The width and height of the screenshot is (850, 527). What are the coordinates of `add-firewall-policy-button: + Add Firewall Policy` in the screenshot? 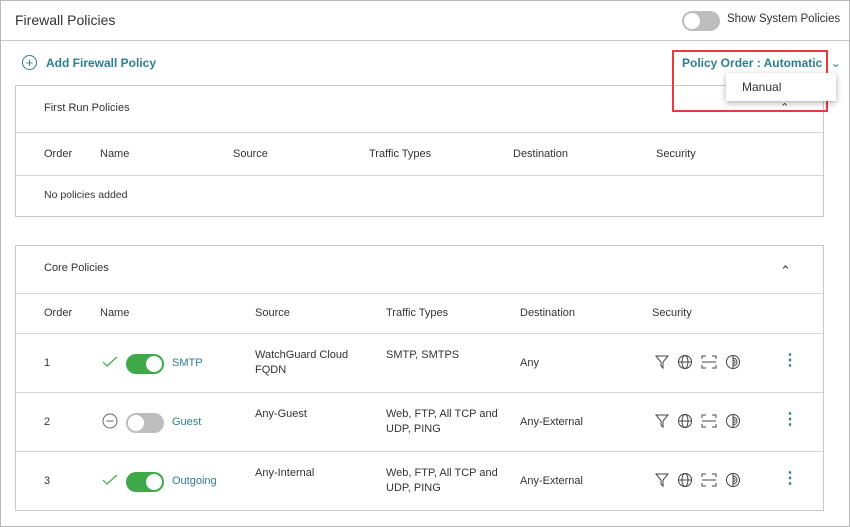 It's located at (89, 62).